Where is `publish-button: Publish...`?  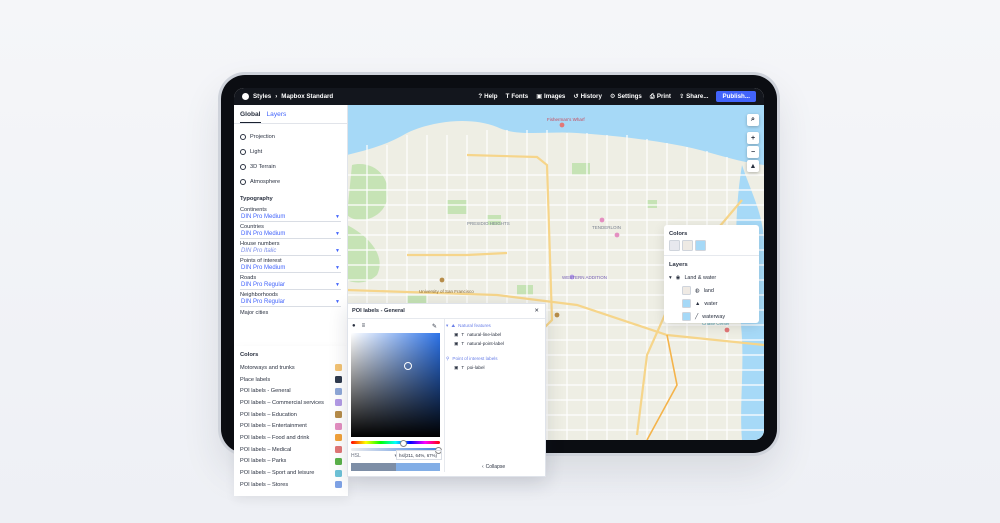 publish-button: Publish... is located at coordinates (736, 96).